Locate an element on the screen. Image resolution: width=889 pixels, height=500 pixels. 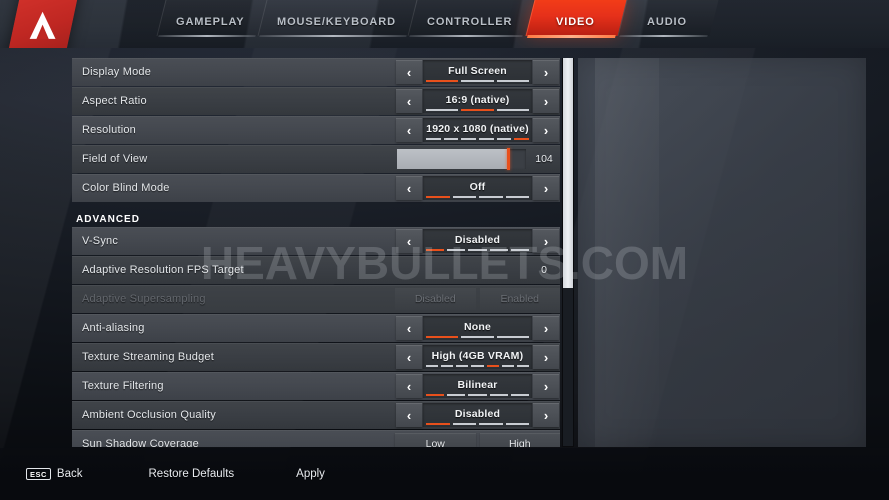
color-blind-mode-value-box: Off is located at coordinates (477, 188).